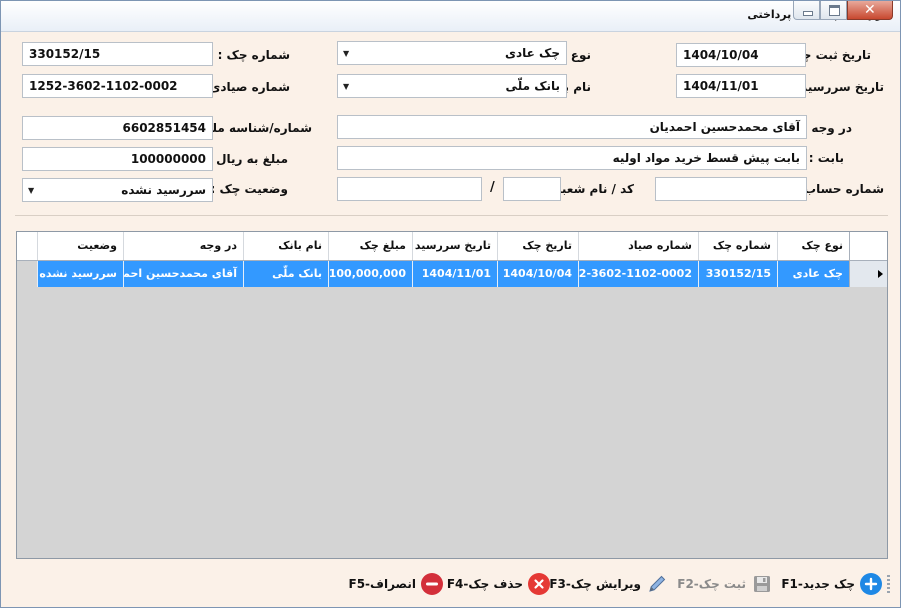 This screenshot has height=608, width=901. Describe the element at coordinates (539, 584) in the screenshot. I see `delete-icon` at that location.